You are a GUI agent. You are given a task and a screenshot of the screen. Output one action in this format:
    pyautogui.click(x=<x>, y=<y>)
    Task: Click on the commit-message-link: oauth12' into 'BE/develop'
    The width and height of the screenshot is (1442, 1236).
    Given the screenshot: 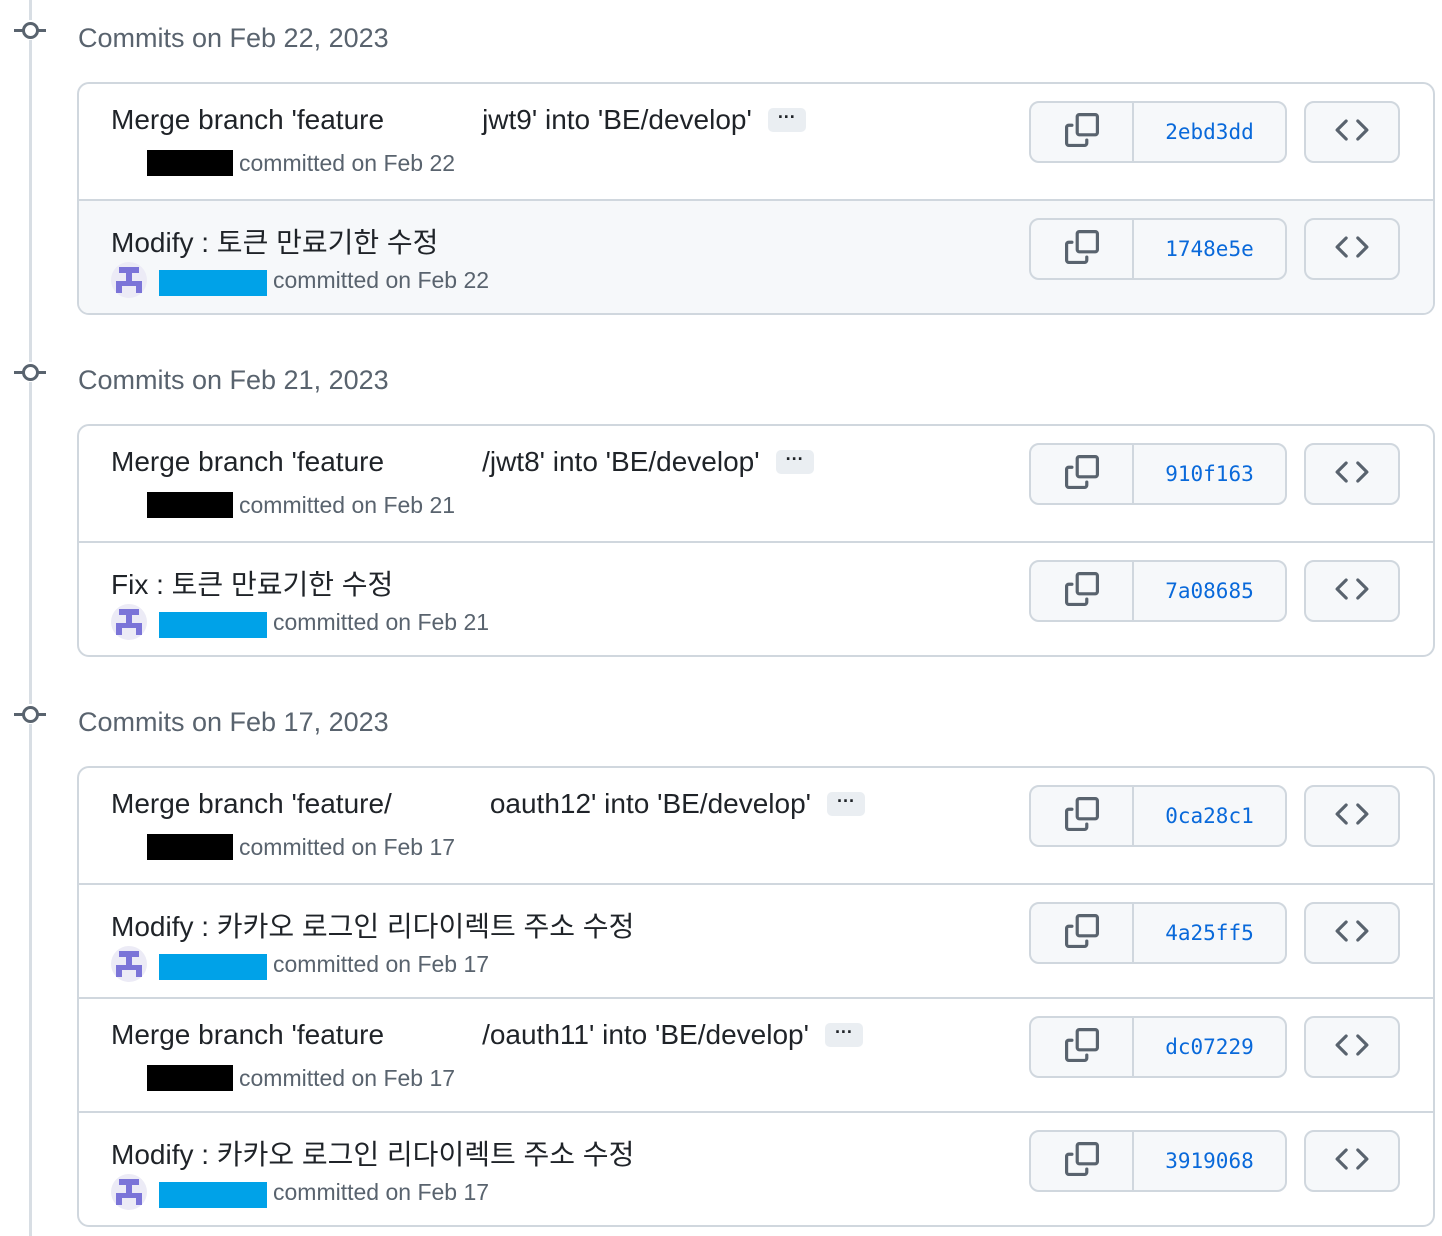 What is the action you would take?
    pyautogui.click(x=650, y=804)
    